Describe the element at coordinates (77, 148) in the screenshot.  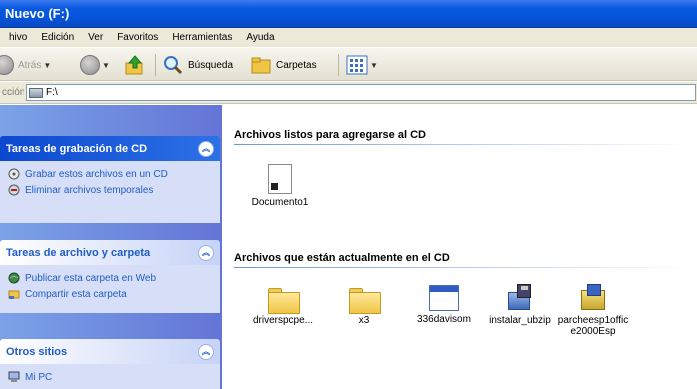
I see `cd-tasks-title: Tareas de grabación de CD` at that location.